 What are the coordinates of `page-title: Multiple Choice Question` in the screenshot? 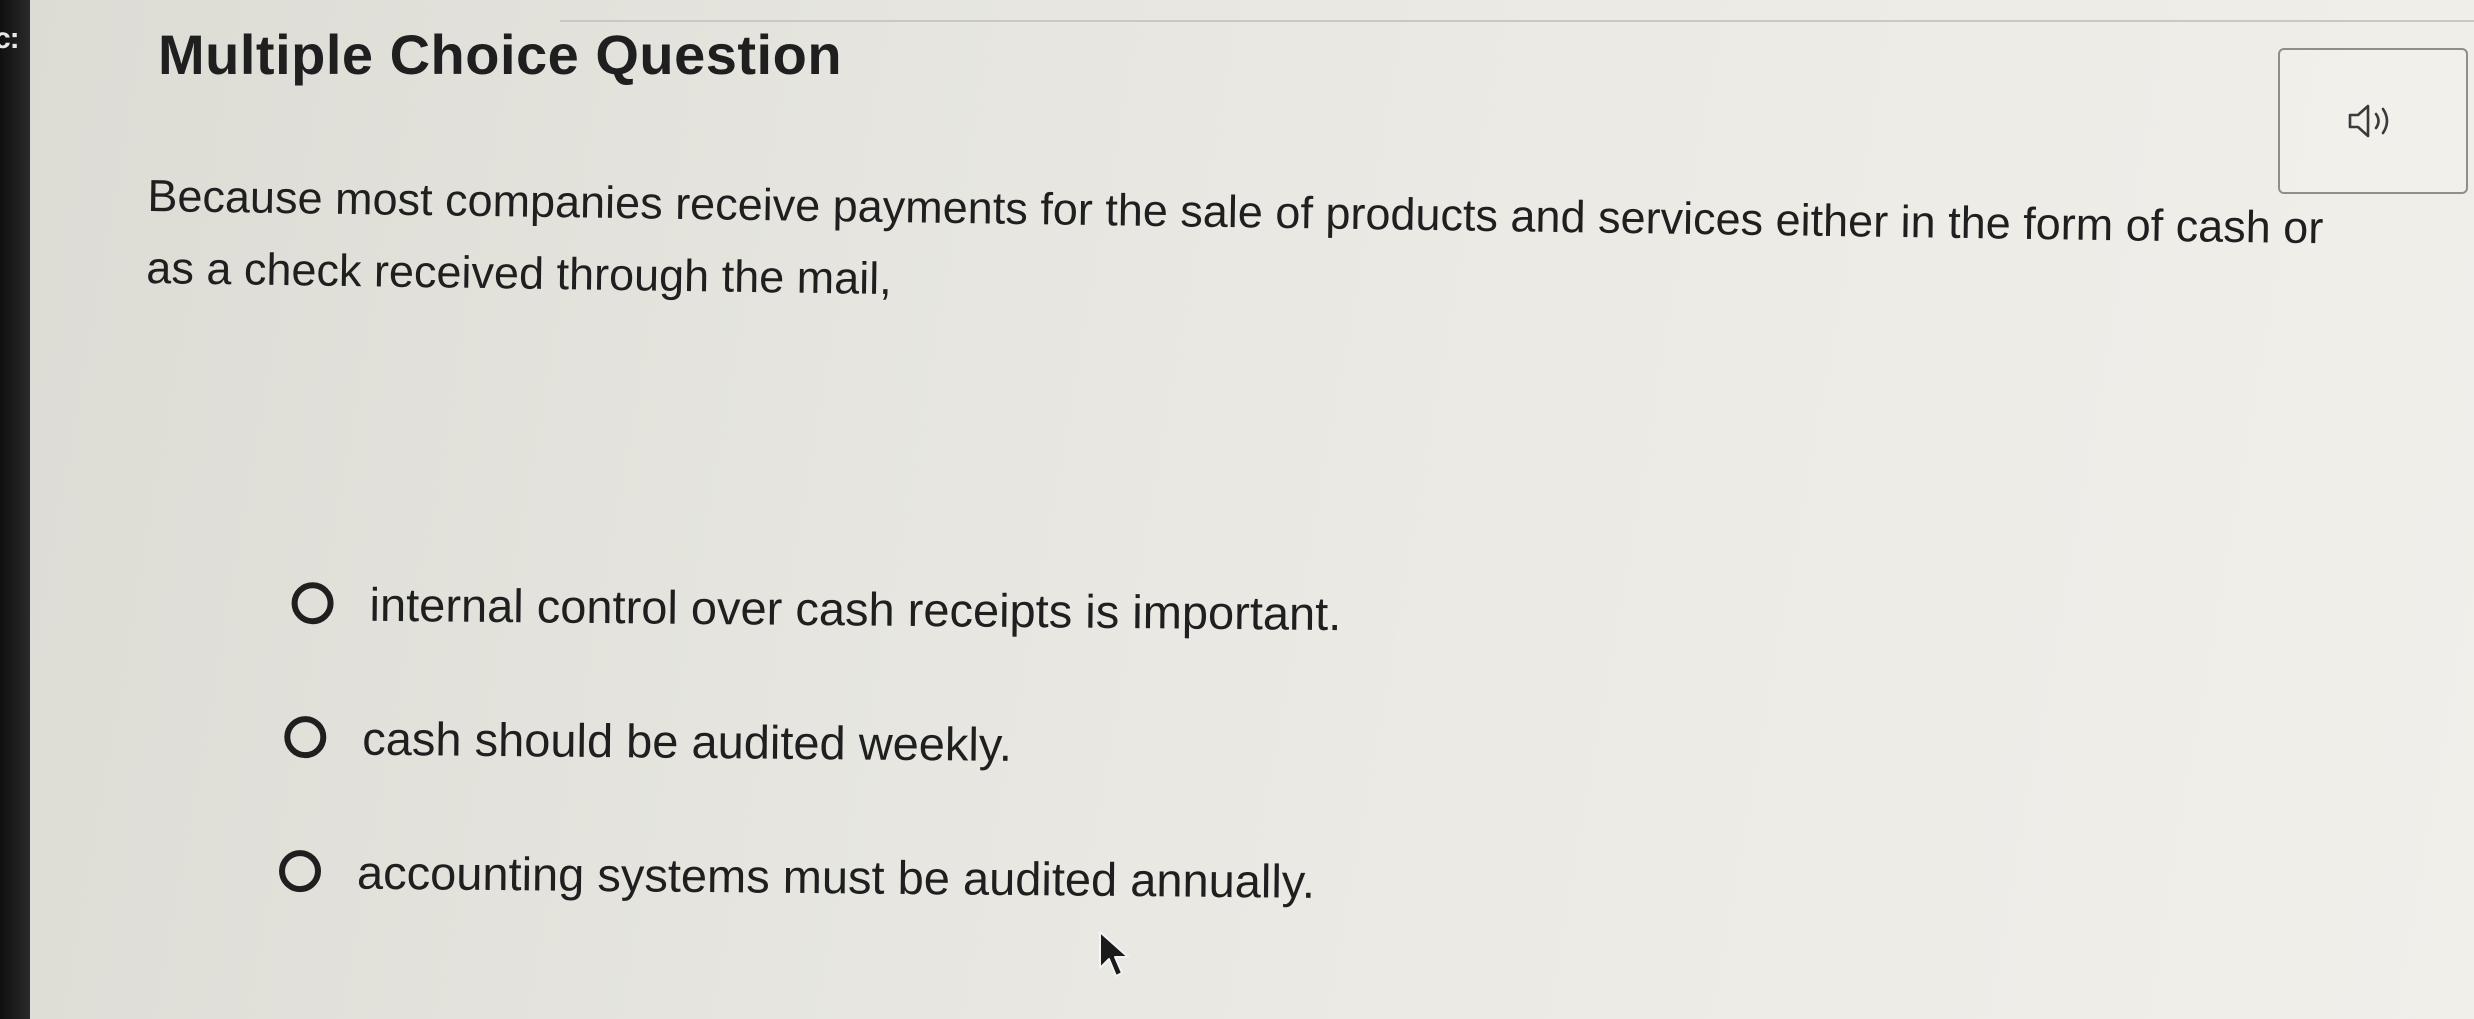 It's located at (500, 54).